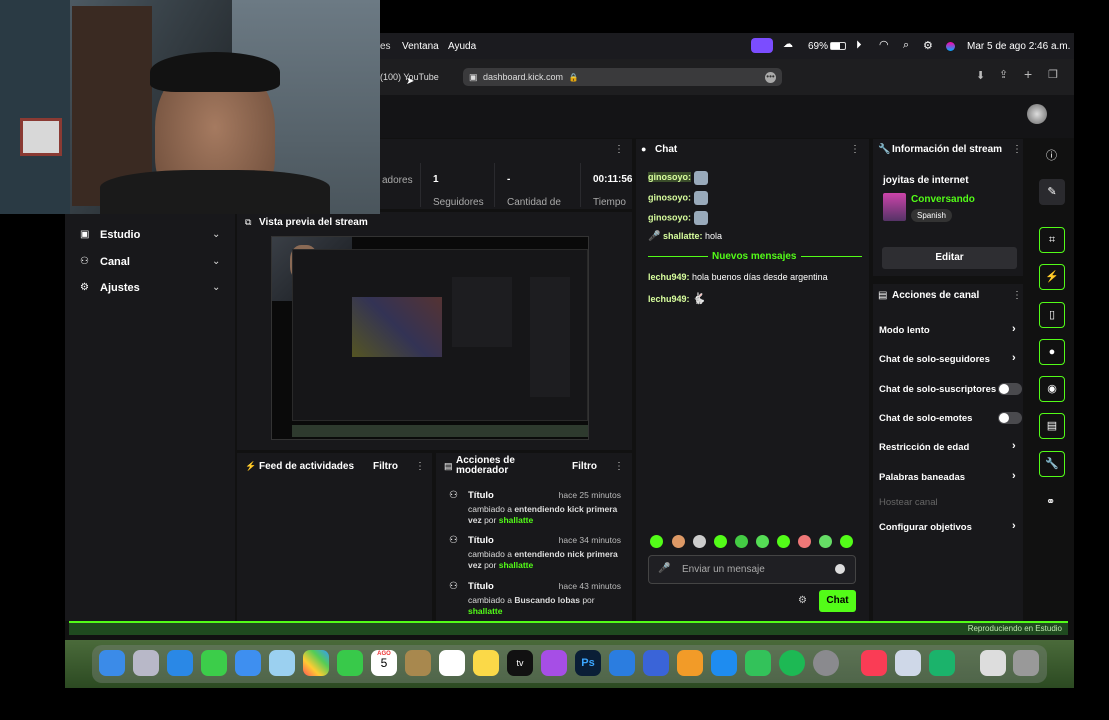  I want to click on spotify-icon, so click(792, 663).